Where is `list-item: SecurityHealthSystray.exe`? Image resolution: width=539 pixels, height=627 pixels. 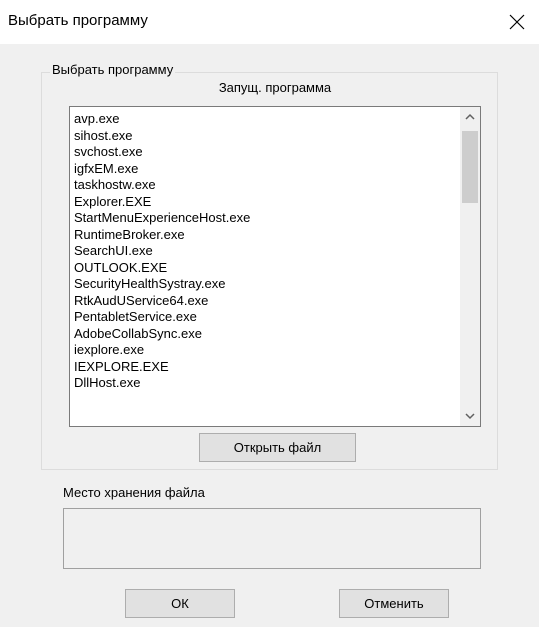 list-item: SecurityHealthSystray.exe is located at coordinates (266, 284).